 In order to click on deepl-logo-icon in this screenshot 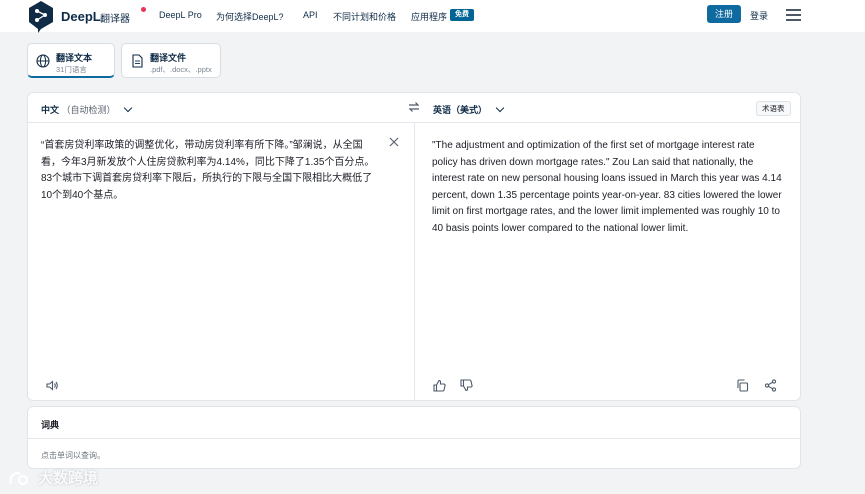, I will do `click(41, 17)`.